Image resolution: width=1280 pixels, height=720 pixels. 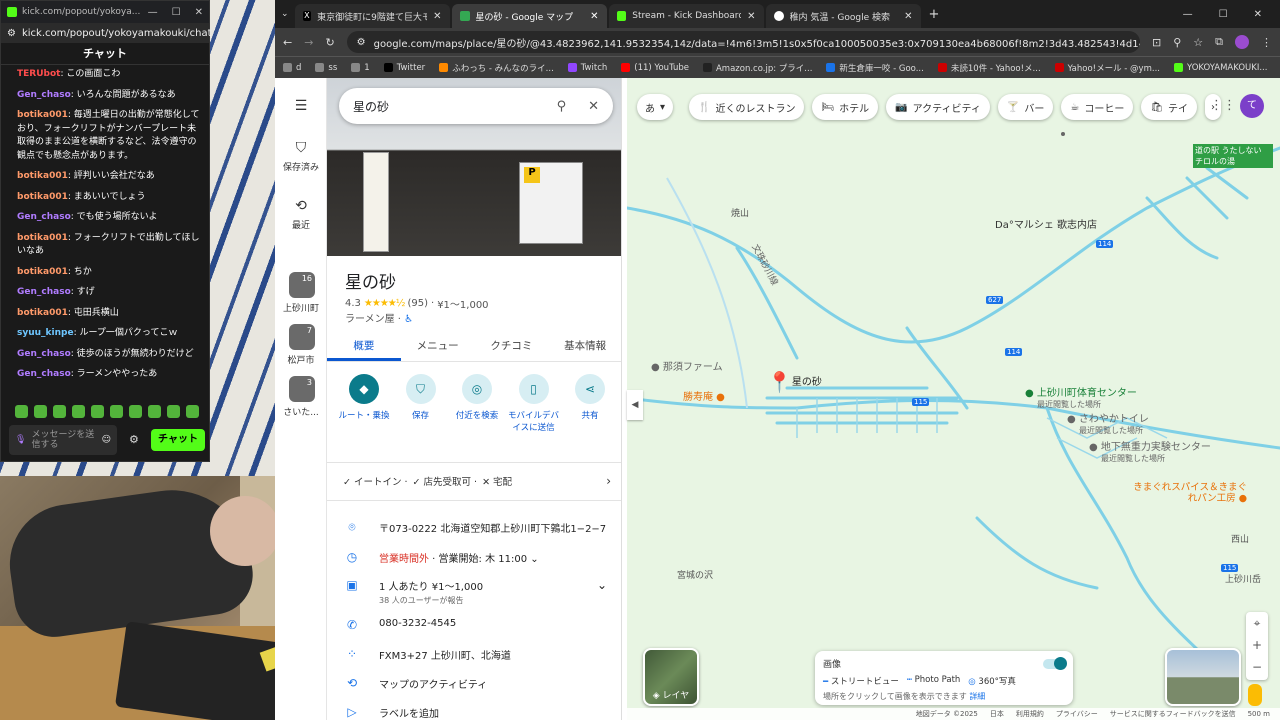 I want to click on tab-about: 基本情報, so click(x=584, y=348).